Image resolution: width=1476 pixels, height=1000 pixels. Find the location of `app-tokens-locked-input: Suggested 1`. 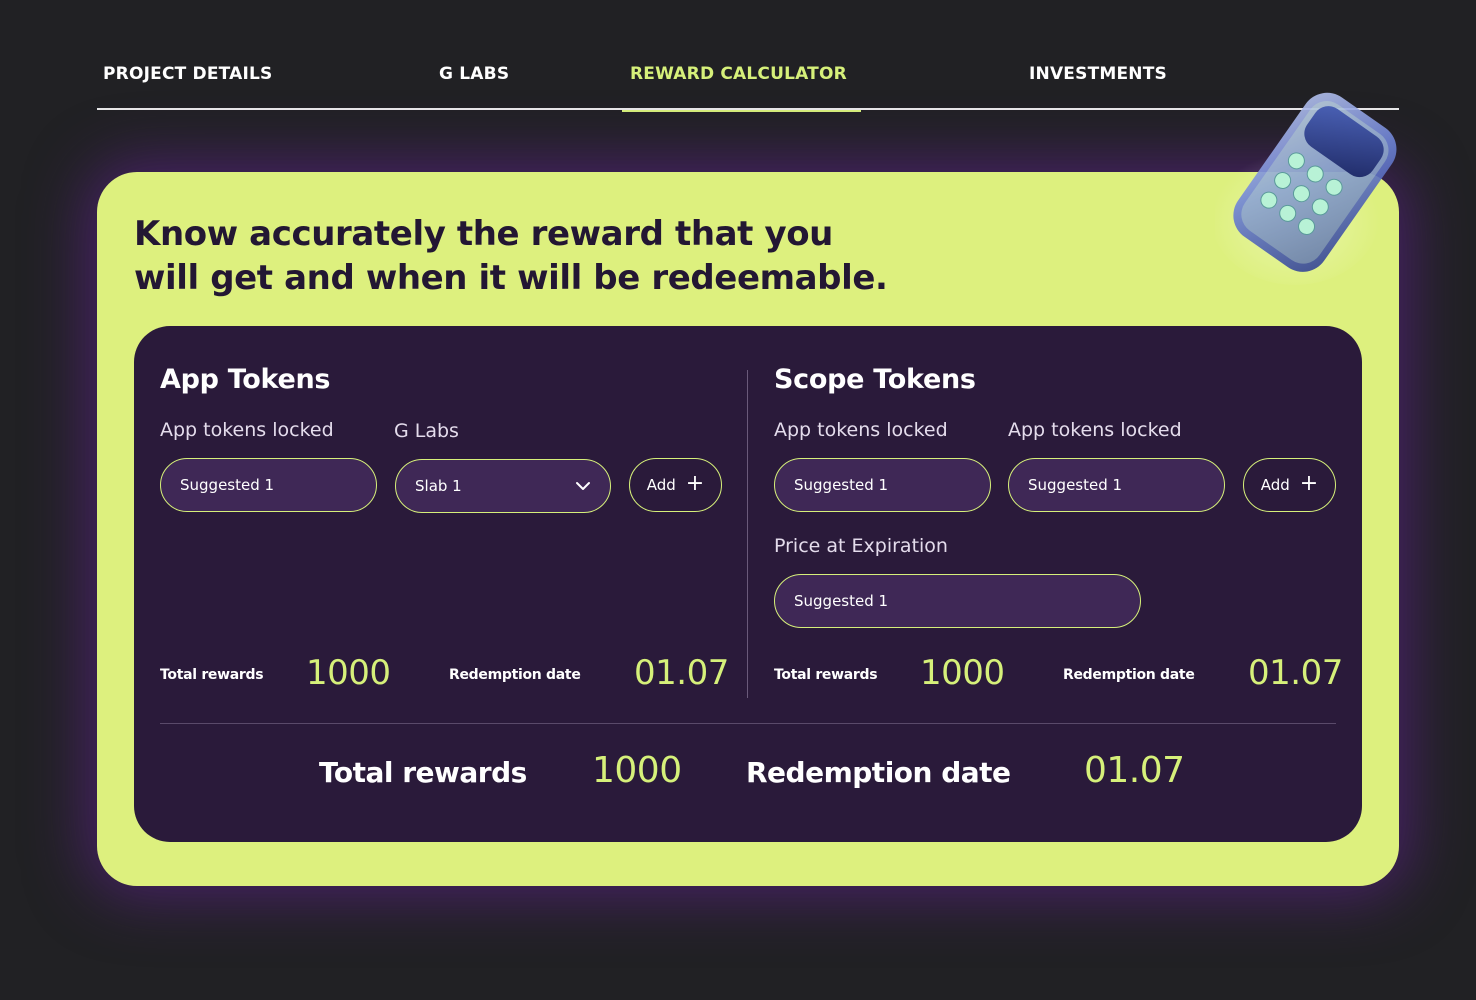

app-tokens-locked-input: Suggested 1 is located at coordinates (268, 485).